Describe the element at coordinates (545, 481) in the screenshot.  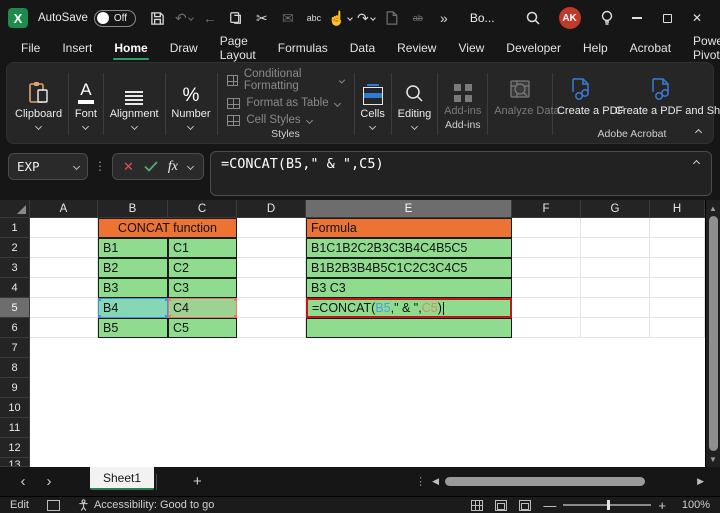
I see `horizontal-scroll-thumb` at that location.